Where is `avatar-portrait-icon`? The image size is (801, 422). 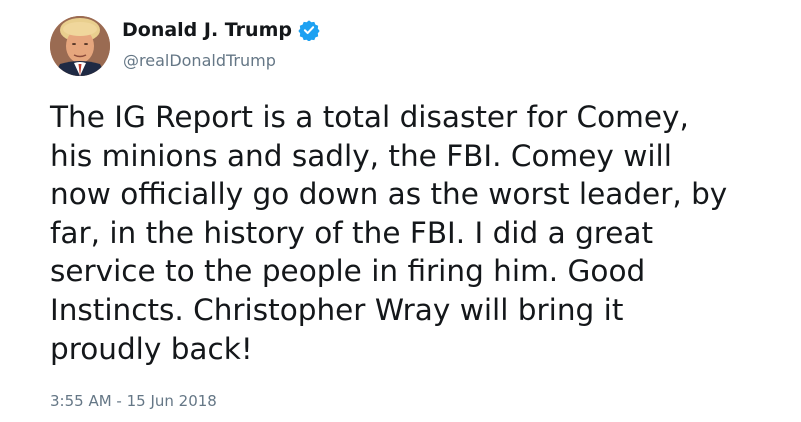 avatar-portrait-icon is located at coordinates (80, 46).